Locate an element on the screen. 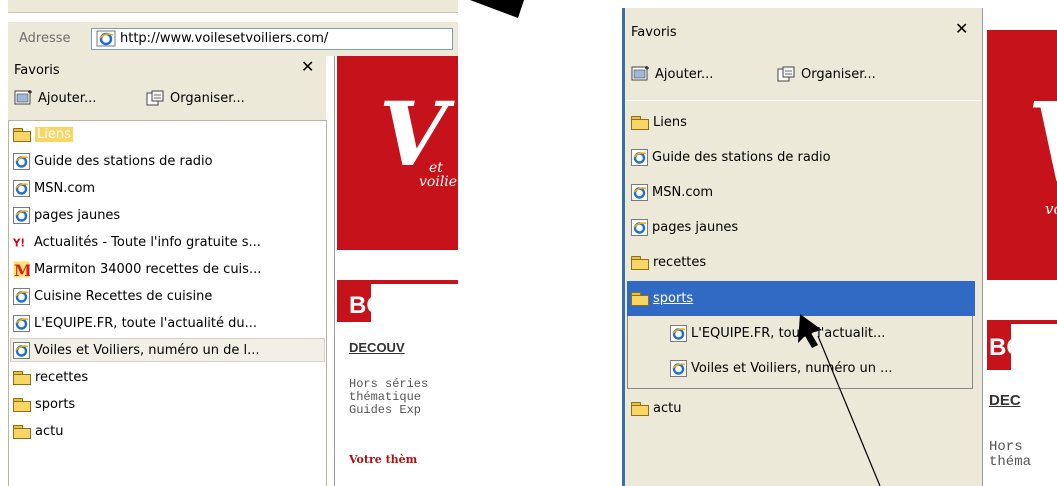  cursor-arrow-icon is located at coordinates (810, 331).